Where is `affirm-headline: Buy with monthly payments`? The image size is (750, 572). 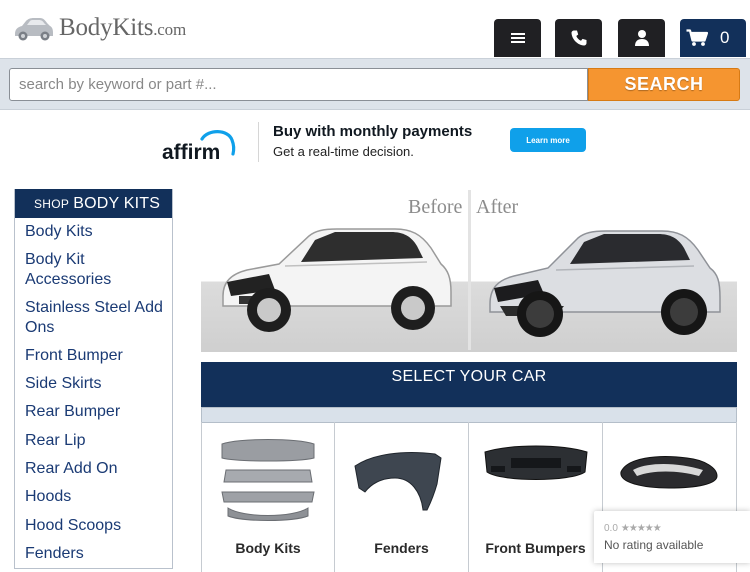
affirm-headline: Buy with monthly payments is located at coordinates (373, 131).